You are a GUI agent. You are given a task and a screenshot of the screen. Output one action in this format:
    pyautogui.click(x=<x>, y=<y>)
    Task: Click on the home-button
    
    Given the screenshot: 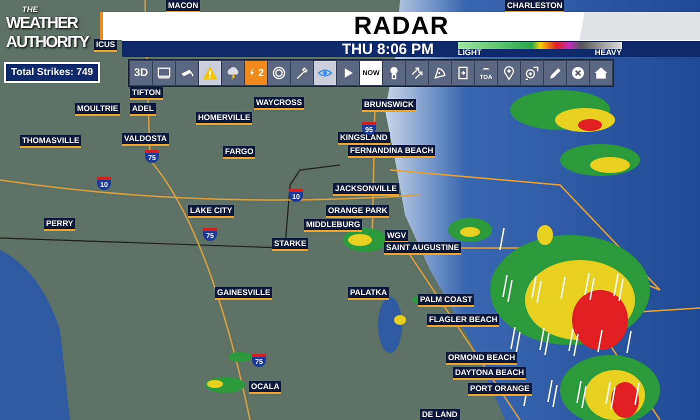 What is the action you would take?
    pyautogui.click(x=601, y=73)
    